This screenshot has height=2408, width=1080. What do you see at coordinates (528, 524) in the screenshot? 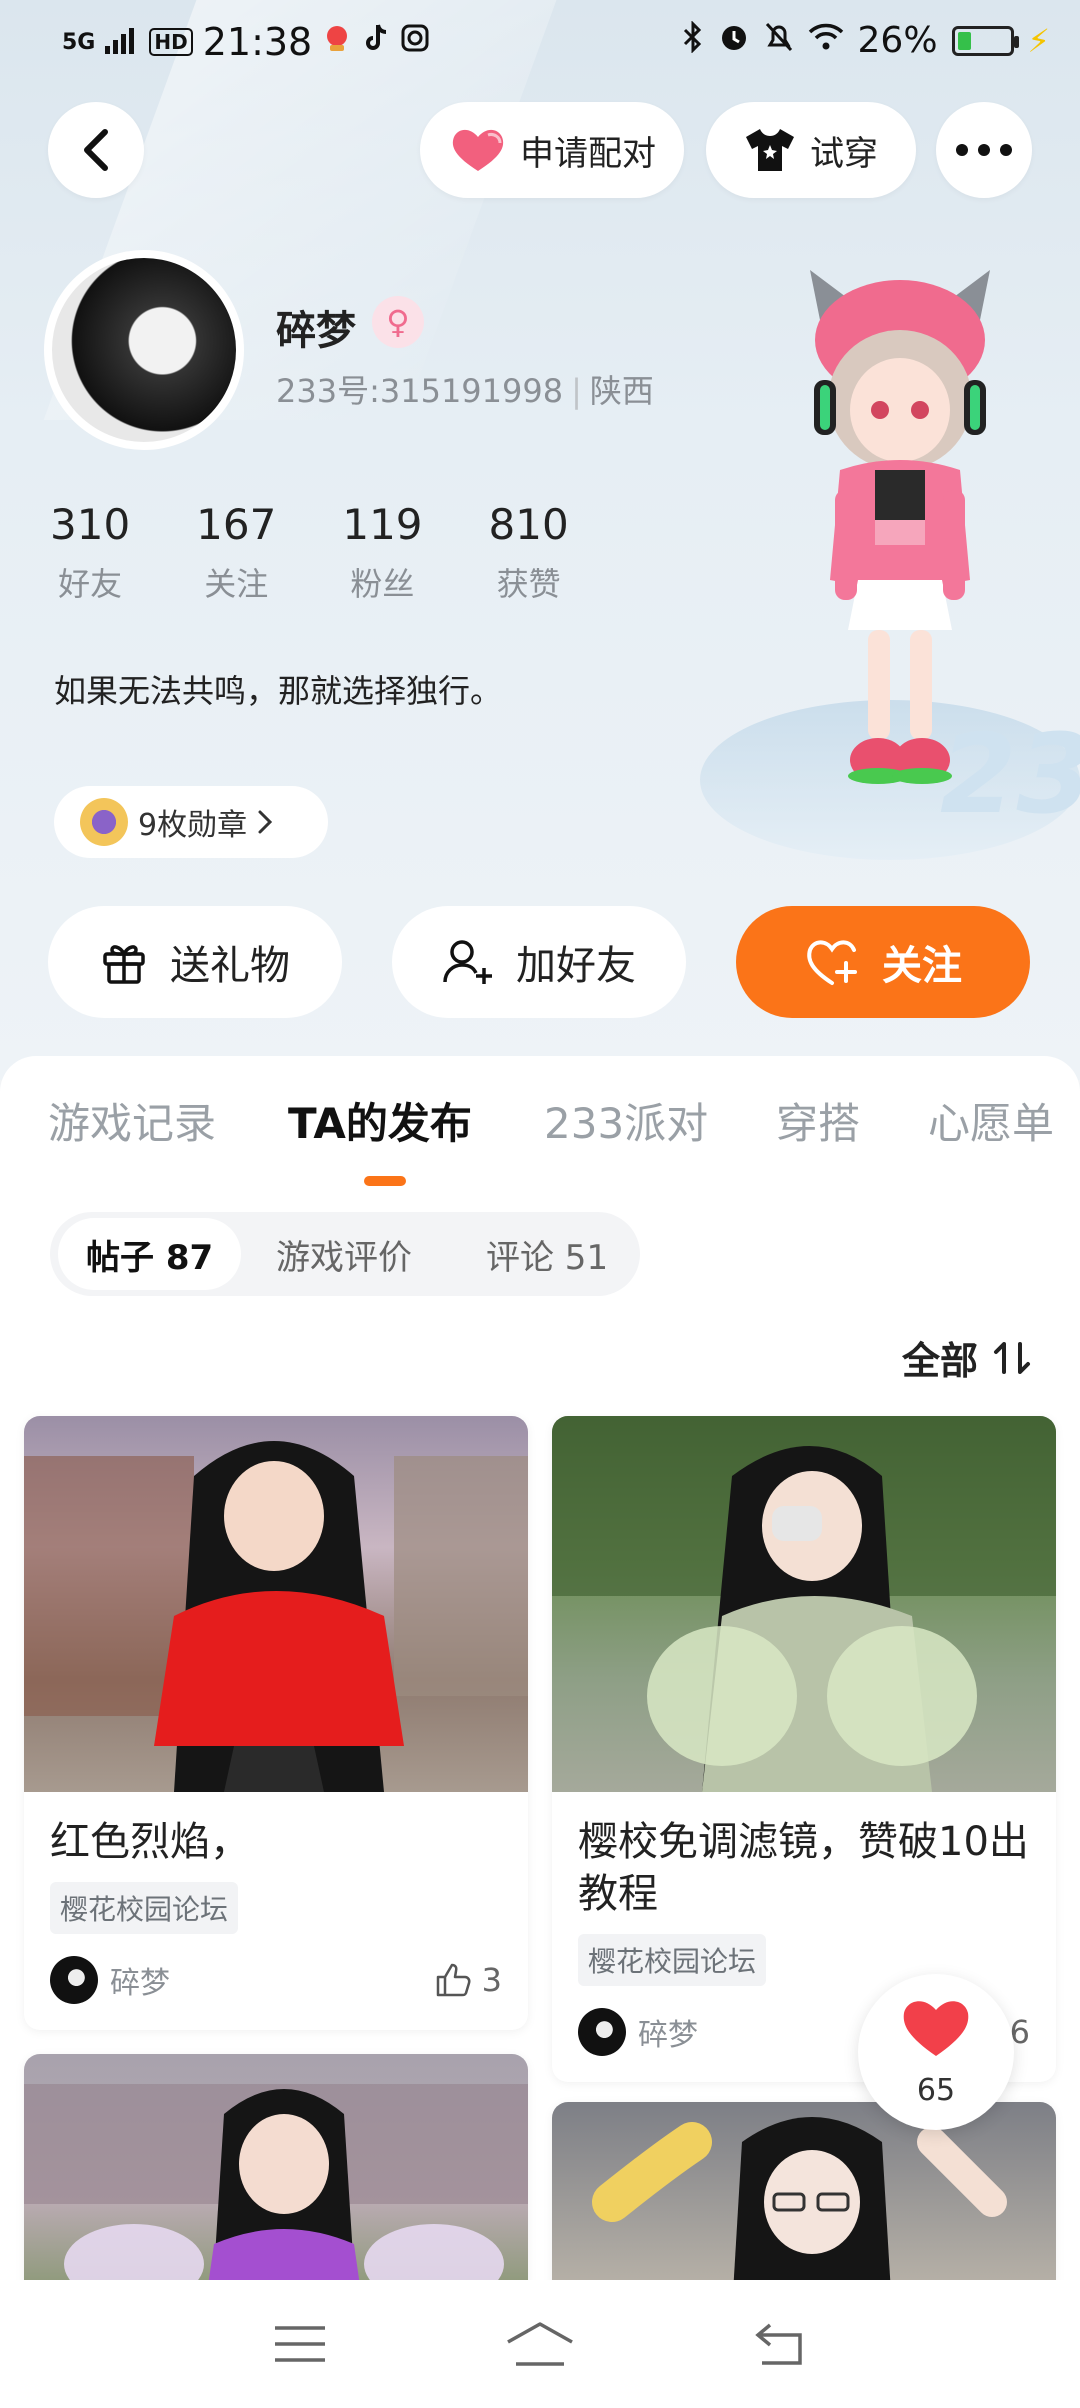
I see `stat-number: 810` at bounding box center [528, 524].